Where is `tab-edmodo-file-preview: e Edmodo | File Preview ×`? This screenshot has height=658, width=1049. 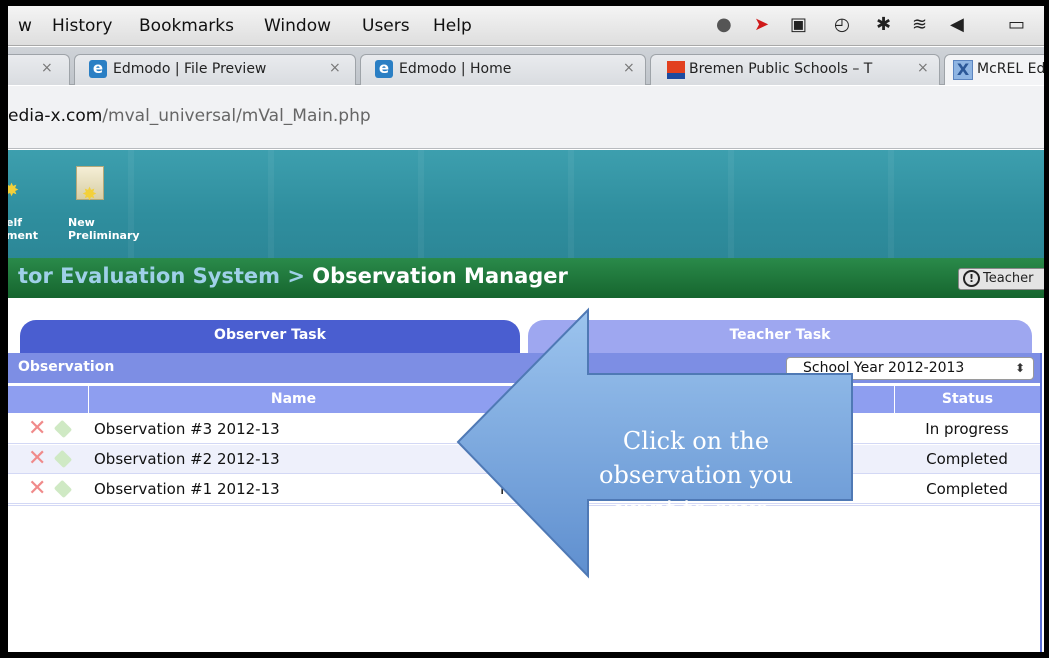
tab-edmodo-file-preview: e Edmodo | File Preview × is located at coordinates (215, 69).